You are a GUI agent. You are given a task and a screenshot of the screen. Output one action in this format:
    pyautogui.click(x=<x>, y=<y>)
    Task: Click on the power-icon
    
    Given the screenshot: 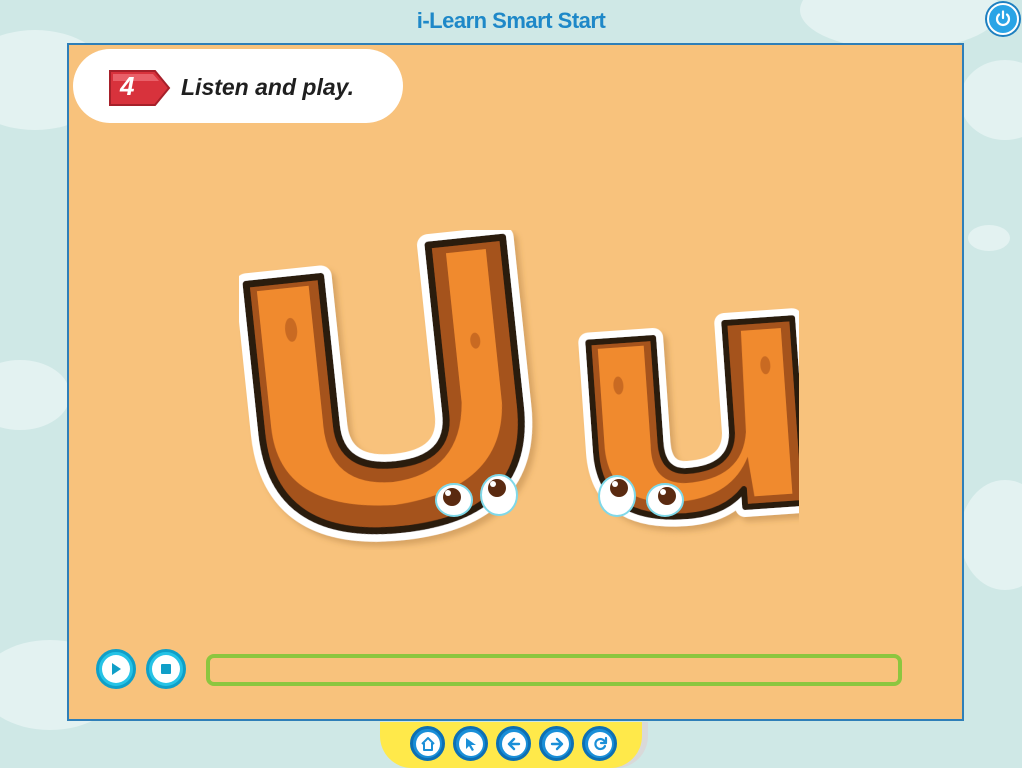 What is the action you would take?
    pyautogui.click(x=1003, y=18)
    